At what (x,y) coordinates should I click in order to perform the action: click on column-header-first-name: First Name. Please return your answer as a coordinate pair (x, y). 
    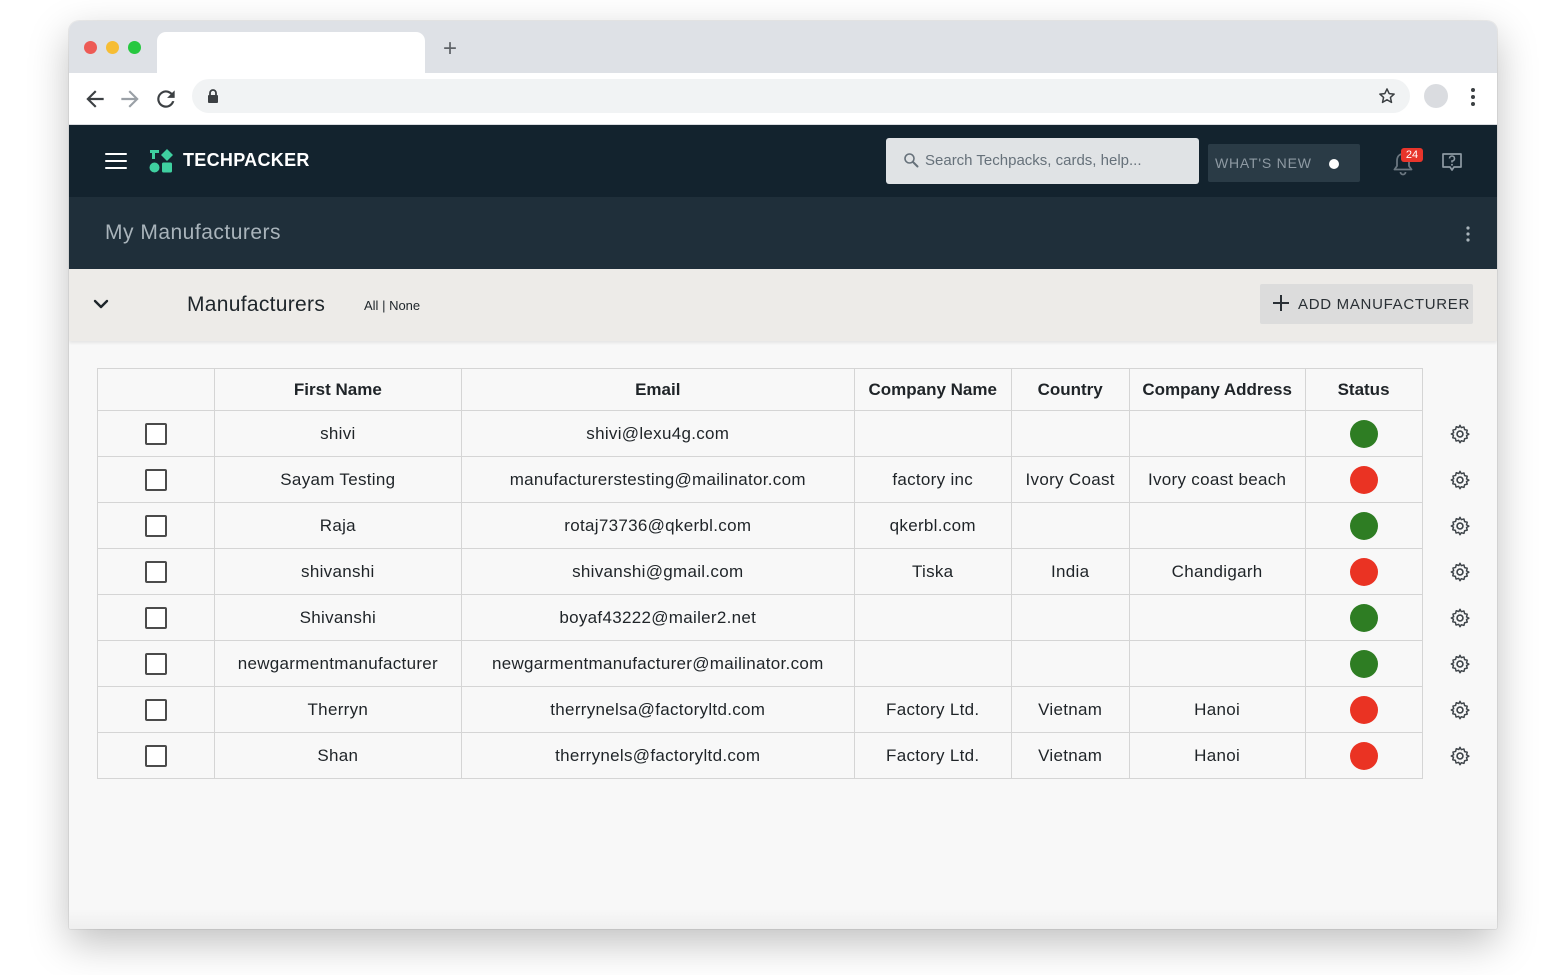
    Looking at the image, I should click on (337, 389).